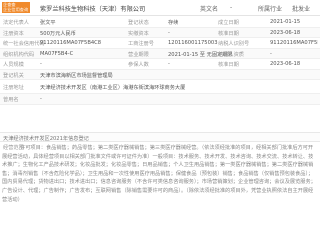 Image resolution: width=320 pixels, height=240 pixels. Describe the element at coordinates (138, 33) in the screenshot. I see `row-label: 实缴资本` at that location.